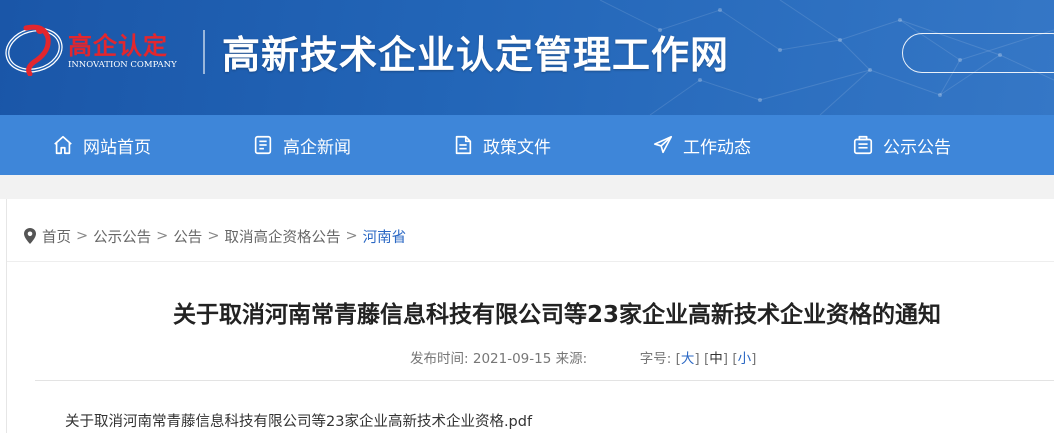  I want to click on send-icon, so click(663, 144).